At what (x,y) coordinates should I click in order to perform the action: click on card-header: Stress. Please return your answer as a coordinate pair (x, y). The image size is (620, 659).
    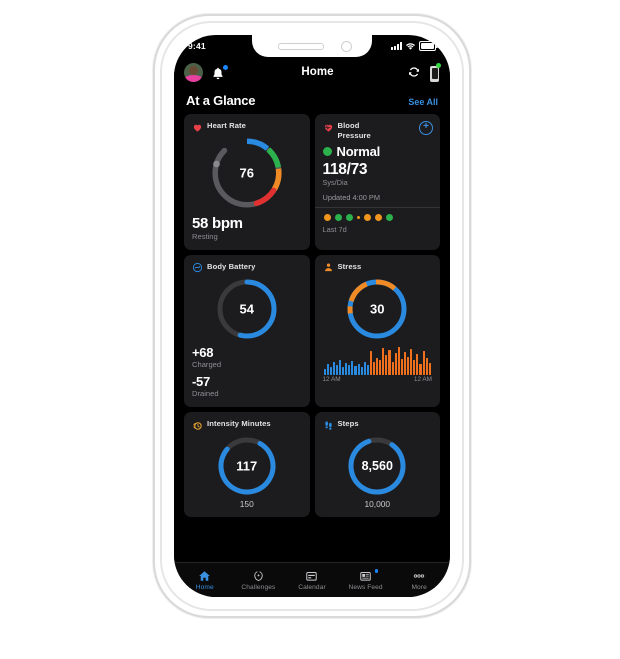
    Looking at the image, I should click on (378, 268).